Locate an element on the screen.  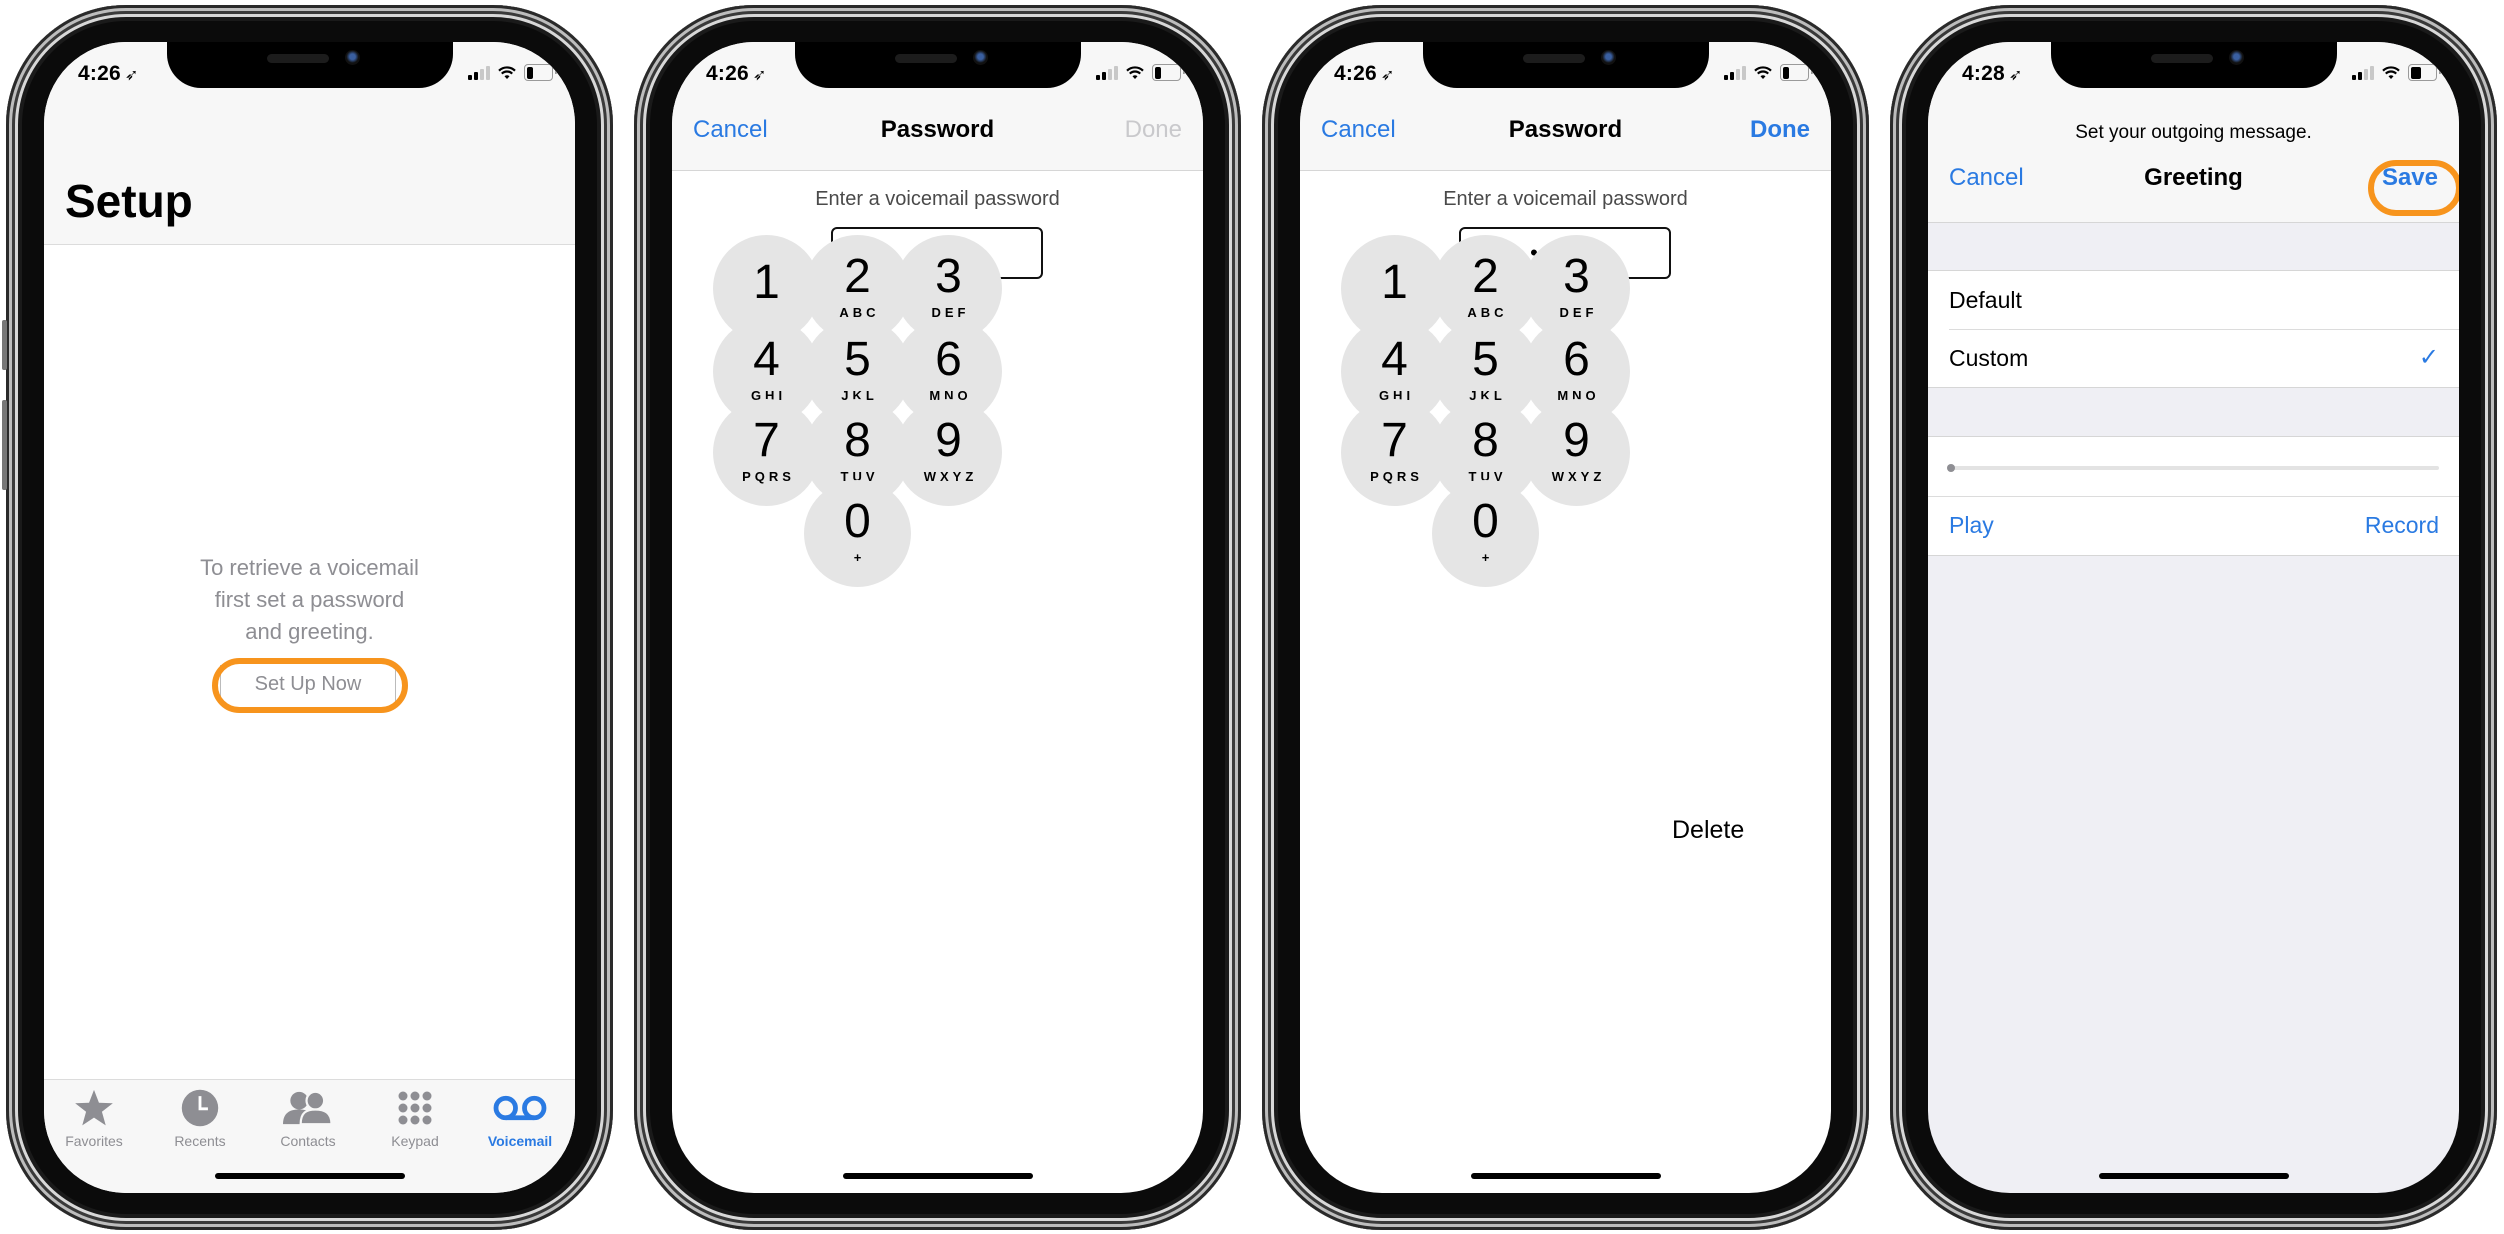
set-up-now-button: Set Up Now is located at coordinates (308, 684).